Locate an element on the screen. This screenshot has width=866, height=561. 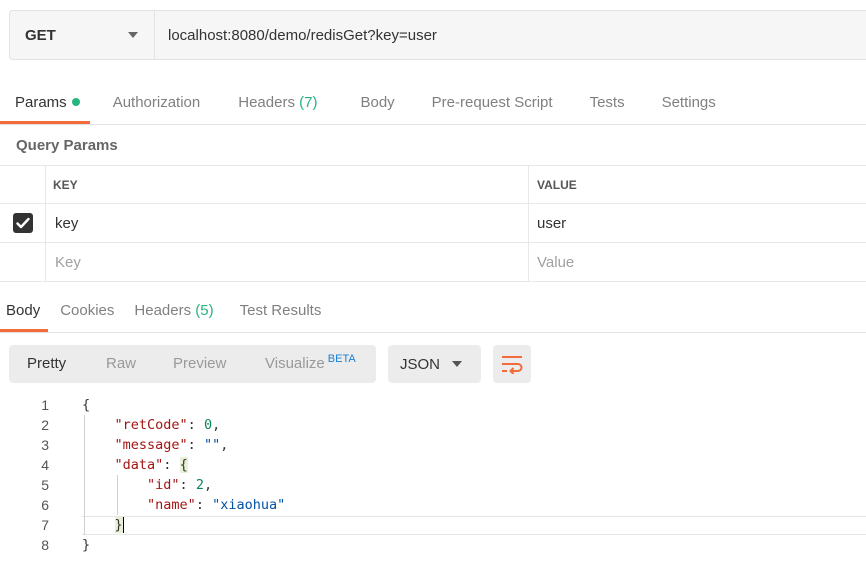
line-number: 1 is located at coordinates (45, 405).